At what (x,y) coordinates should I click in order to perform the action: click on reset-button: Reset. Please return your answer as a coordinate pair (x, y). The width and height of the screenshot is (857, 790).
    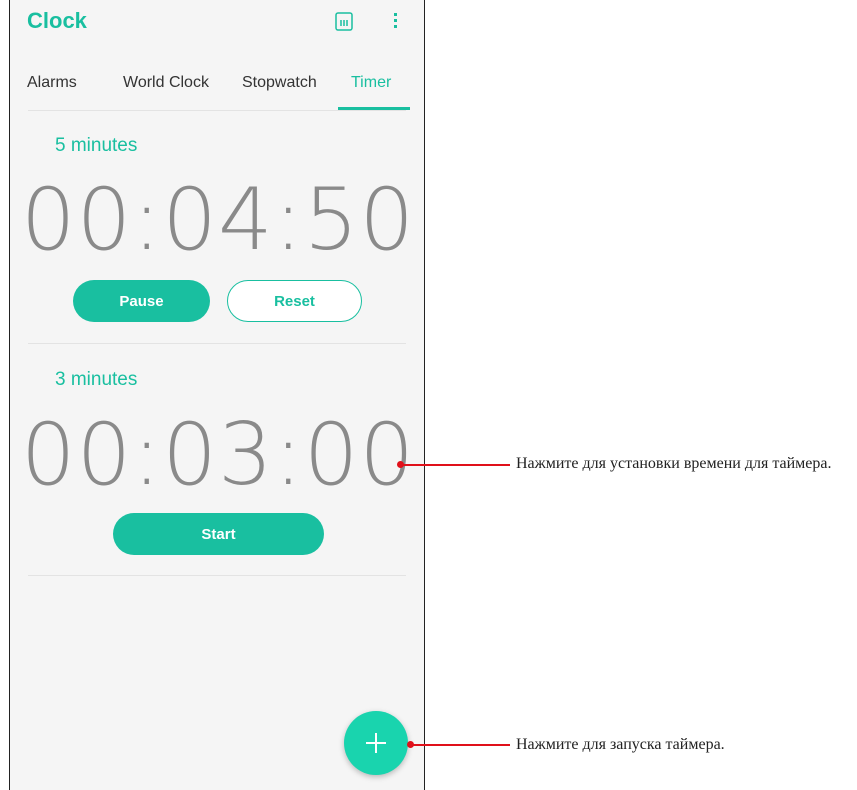
    Looking at the image, I should click on (294, 301).